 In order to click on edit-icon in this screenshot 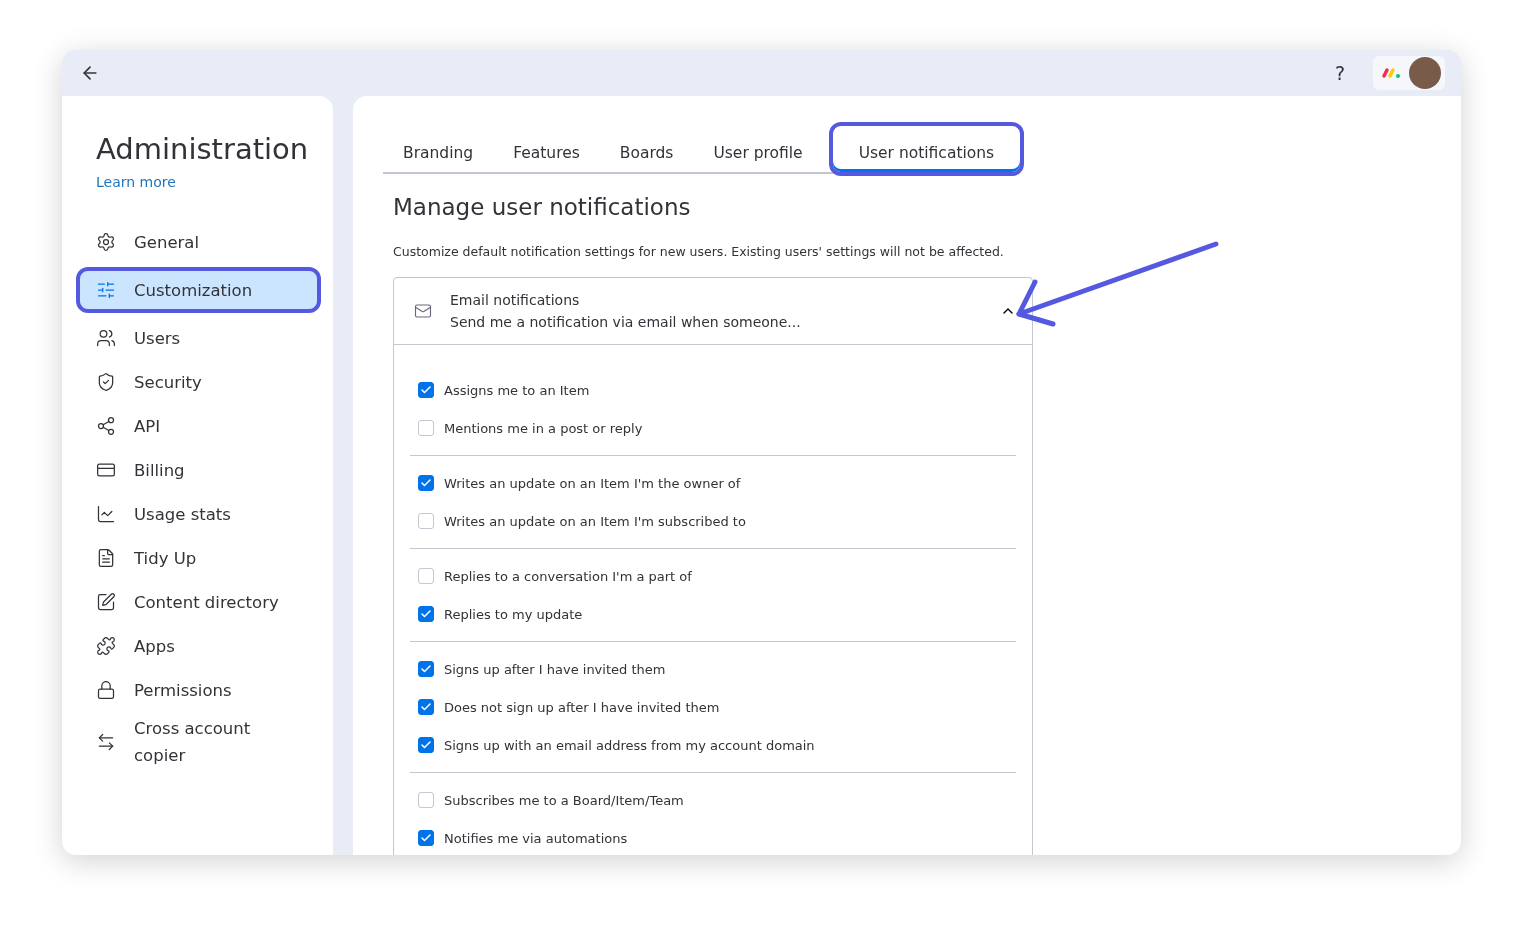, I will do `click(106, 602)`.